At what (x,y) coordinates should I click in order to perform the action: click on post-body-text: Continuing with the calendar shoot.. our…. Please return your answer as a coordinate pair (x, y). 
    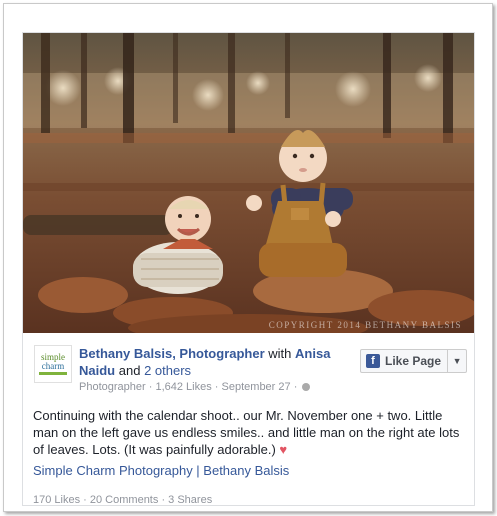
    Looking at the image, I should click on (246, 432).